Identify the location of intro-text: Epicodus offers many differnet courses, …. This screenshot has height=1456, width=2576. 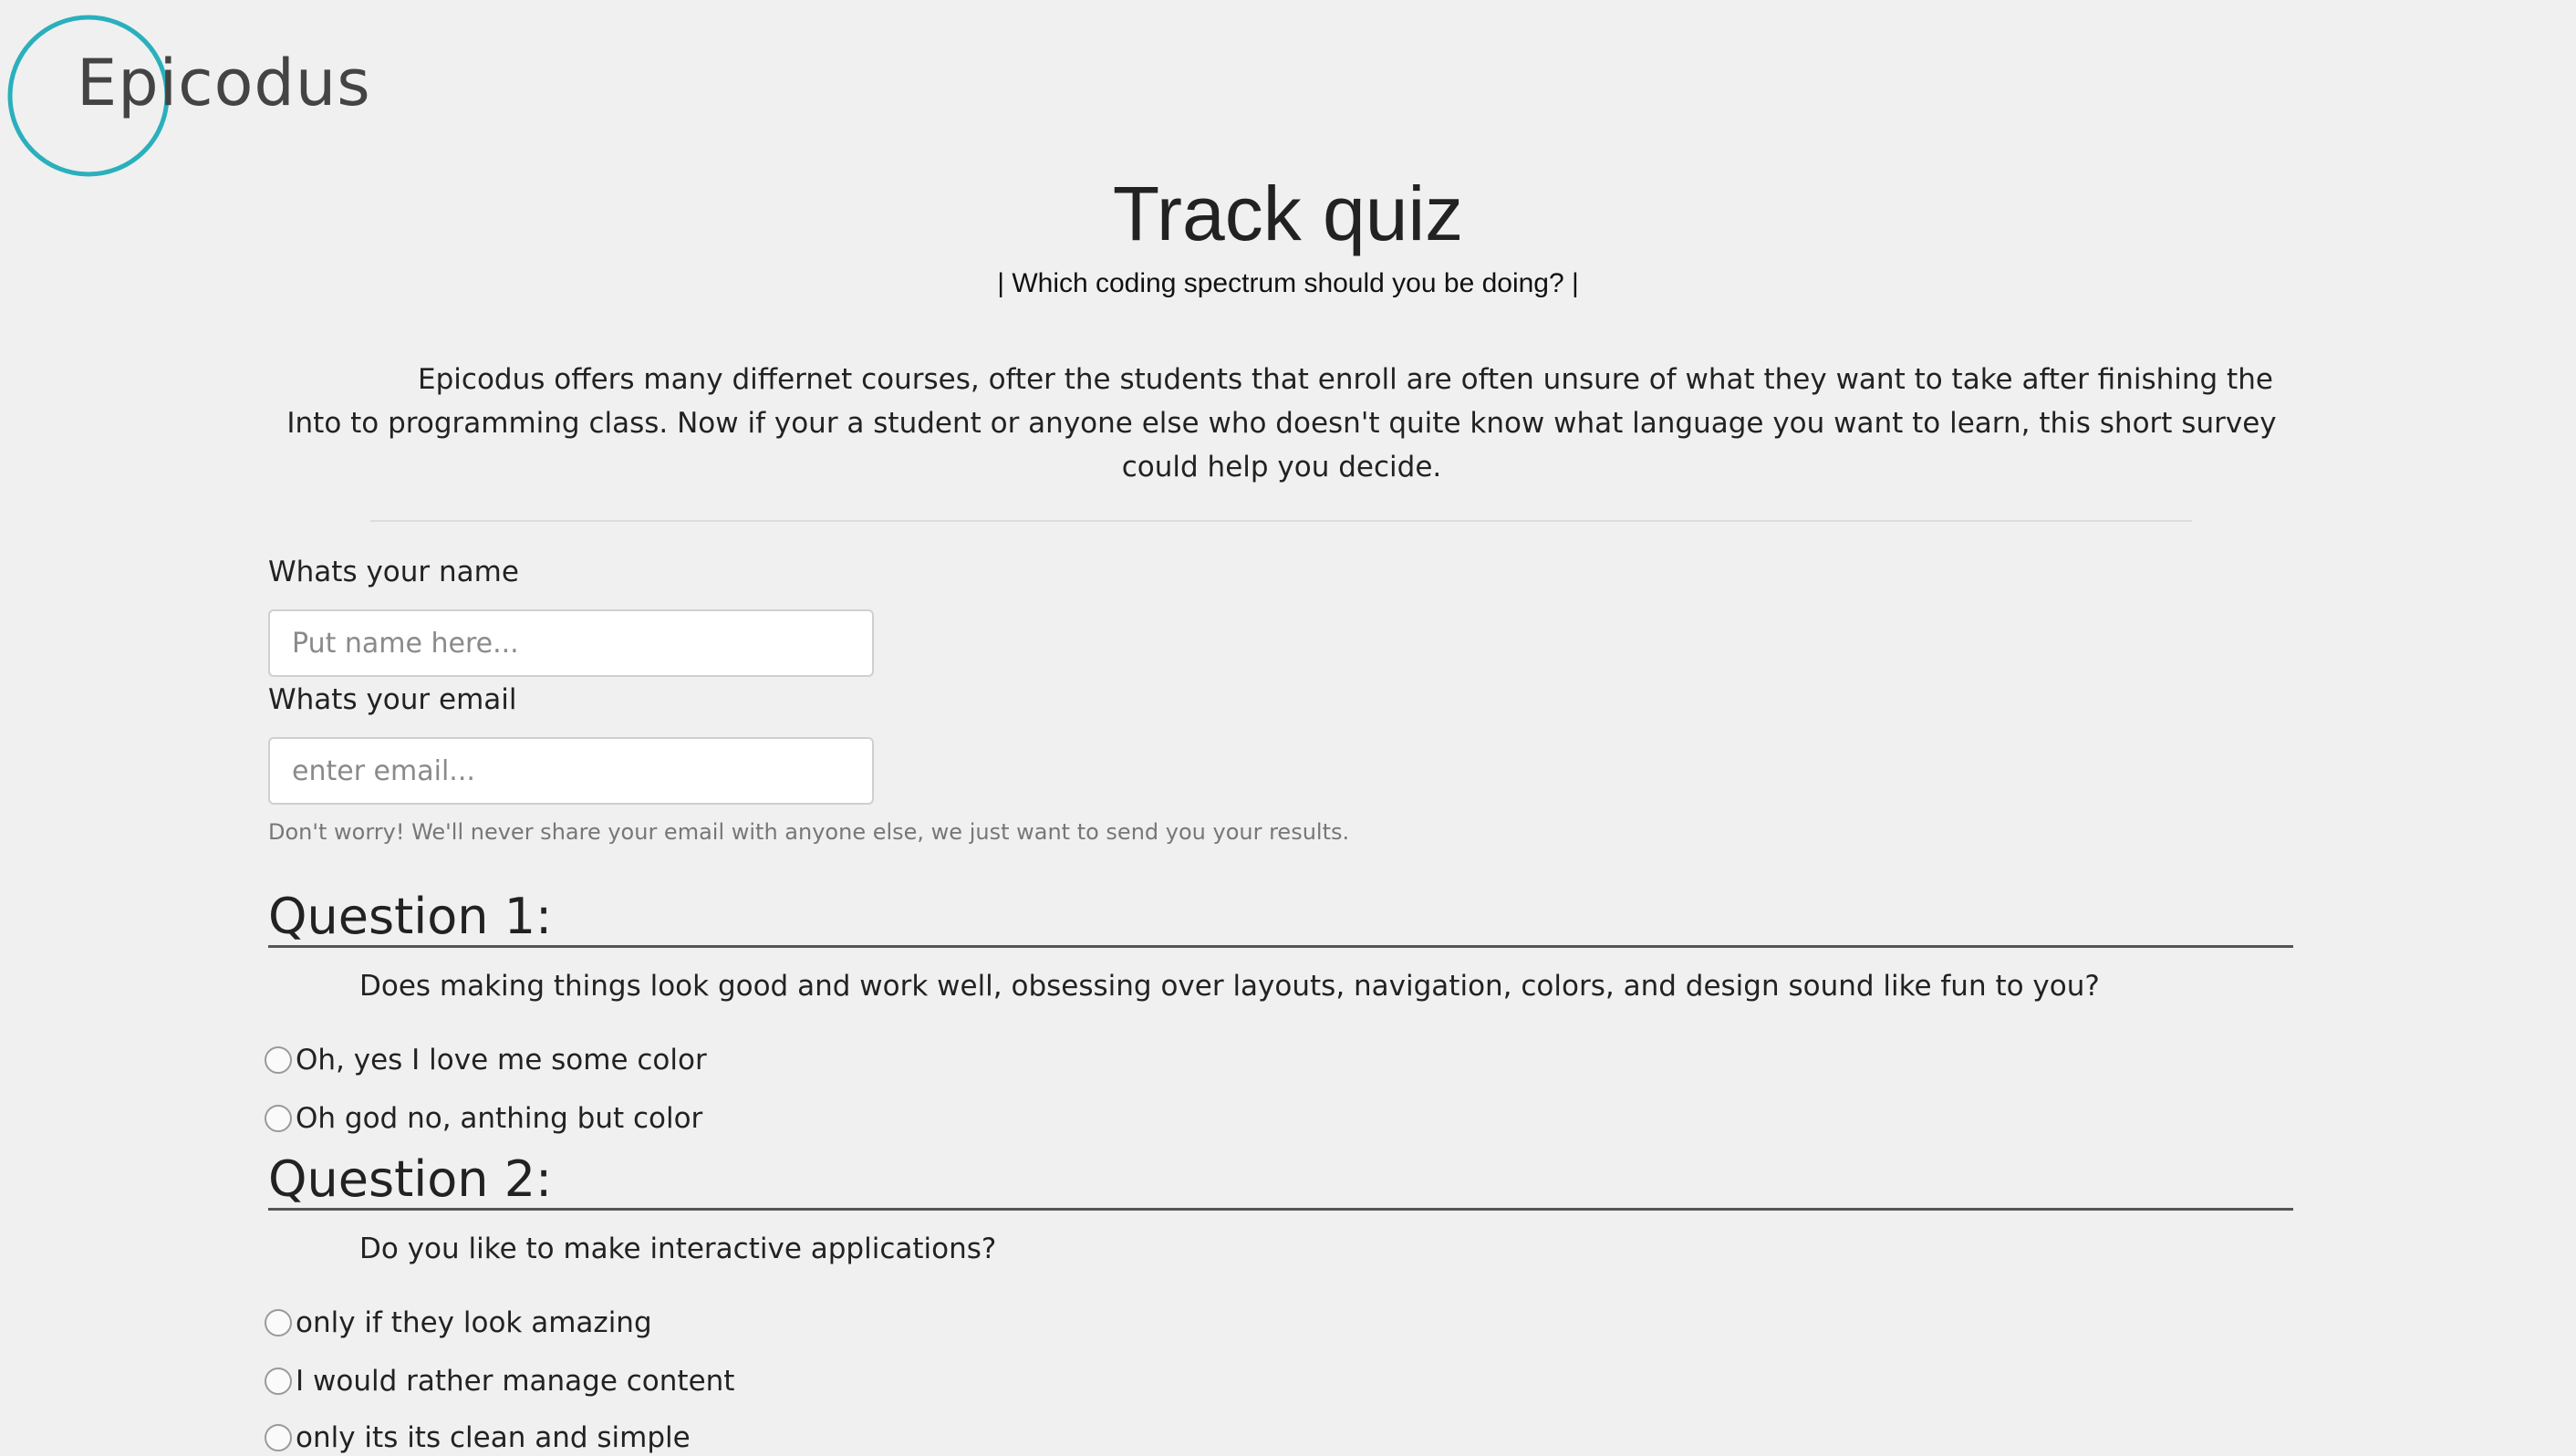
(1281, 423).